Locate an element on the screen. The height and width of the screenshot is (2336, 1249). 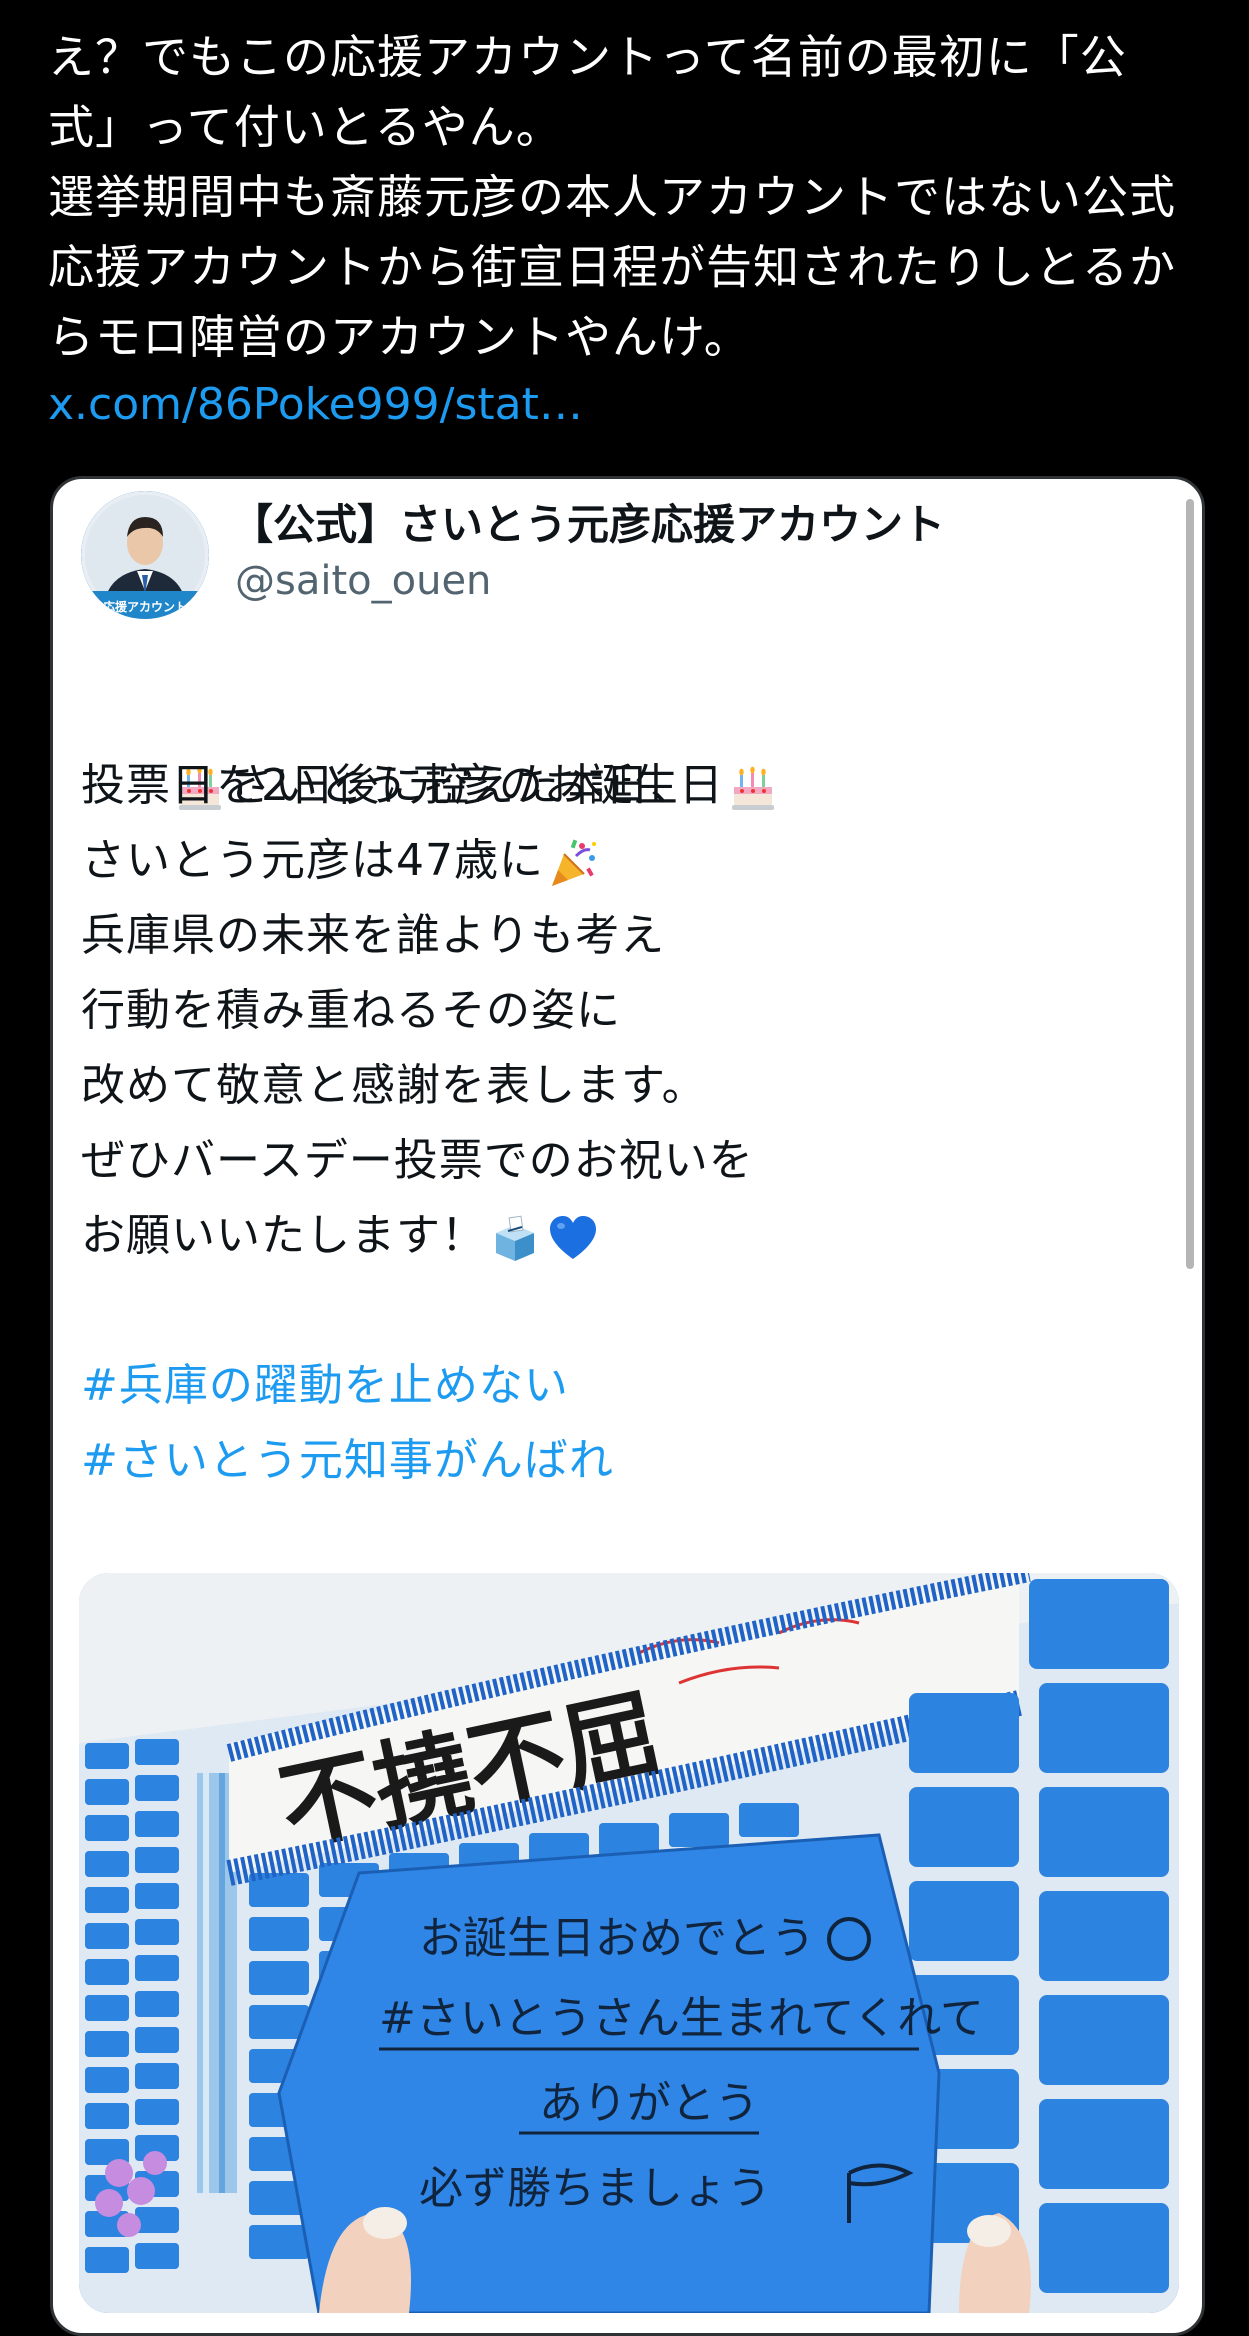
card-text-line: 必ず勝ちましょう is located at coordinates (595, 2188).